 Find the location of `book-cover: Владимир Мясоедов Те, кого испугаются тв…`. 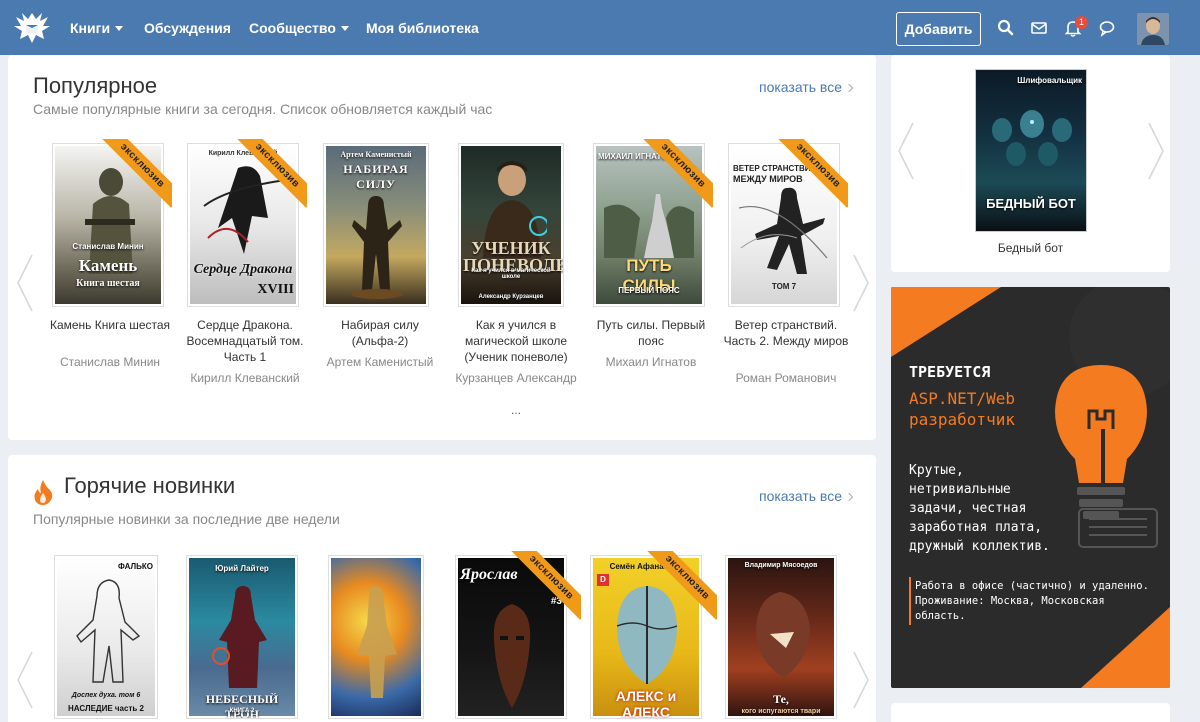

book-cover: Владимир Мясоедов Те, кого испугаются тв… is located at coordinates (781, 637).